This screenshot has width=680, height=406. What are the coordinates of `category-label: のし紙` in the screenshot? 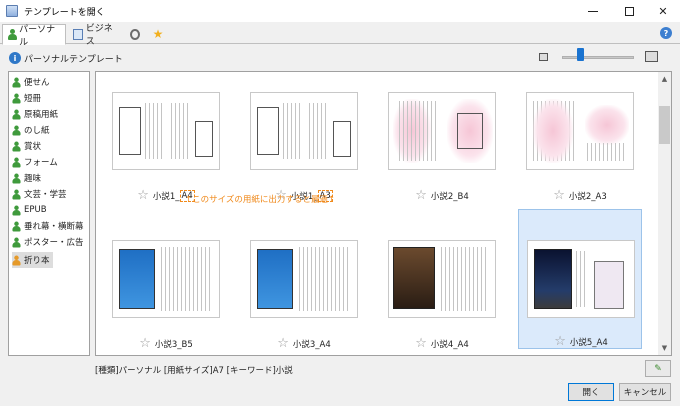 It's located at (37, 131).